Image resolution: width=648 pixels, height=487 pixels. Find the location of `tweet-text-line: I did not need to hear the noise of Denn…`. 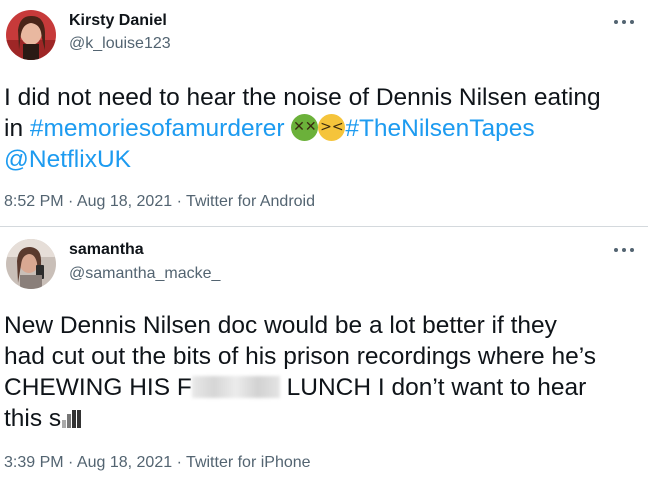

tweet-text-line: I did not need to hear the noise of Denn… is located at coordinates (302, 97).